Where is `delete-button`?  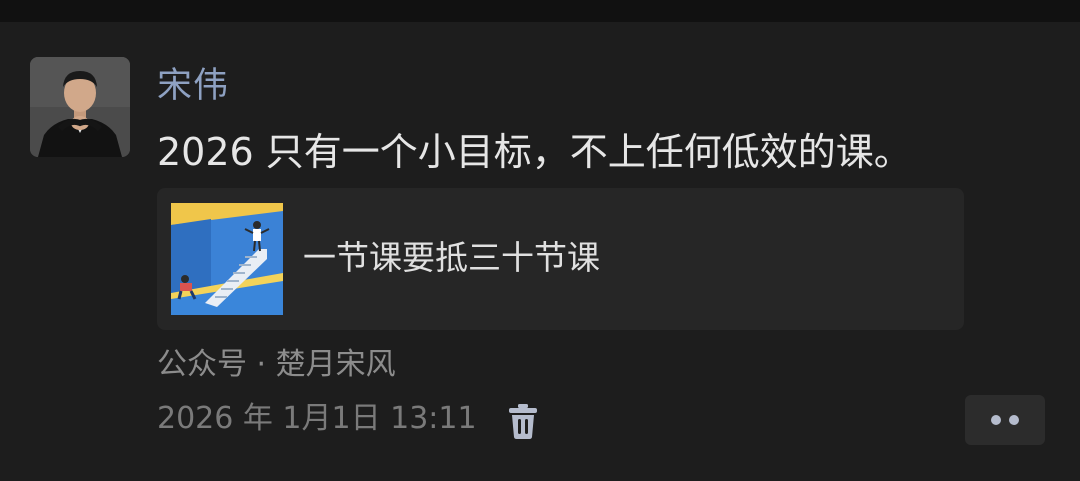 delete-button is located at coordinates (523, 421).